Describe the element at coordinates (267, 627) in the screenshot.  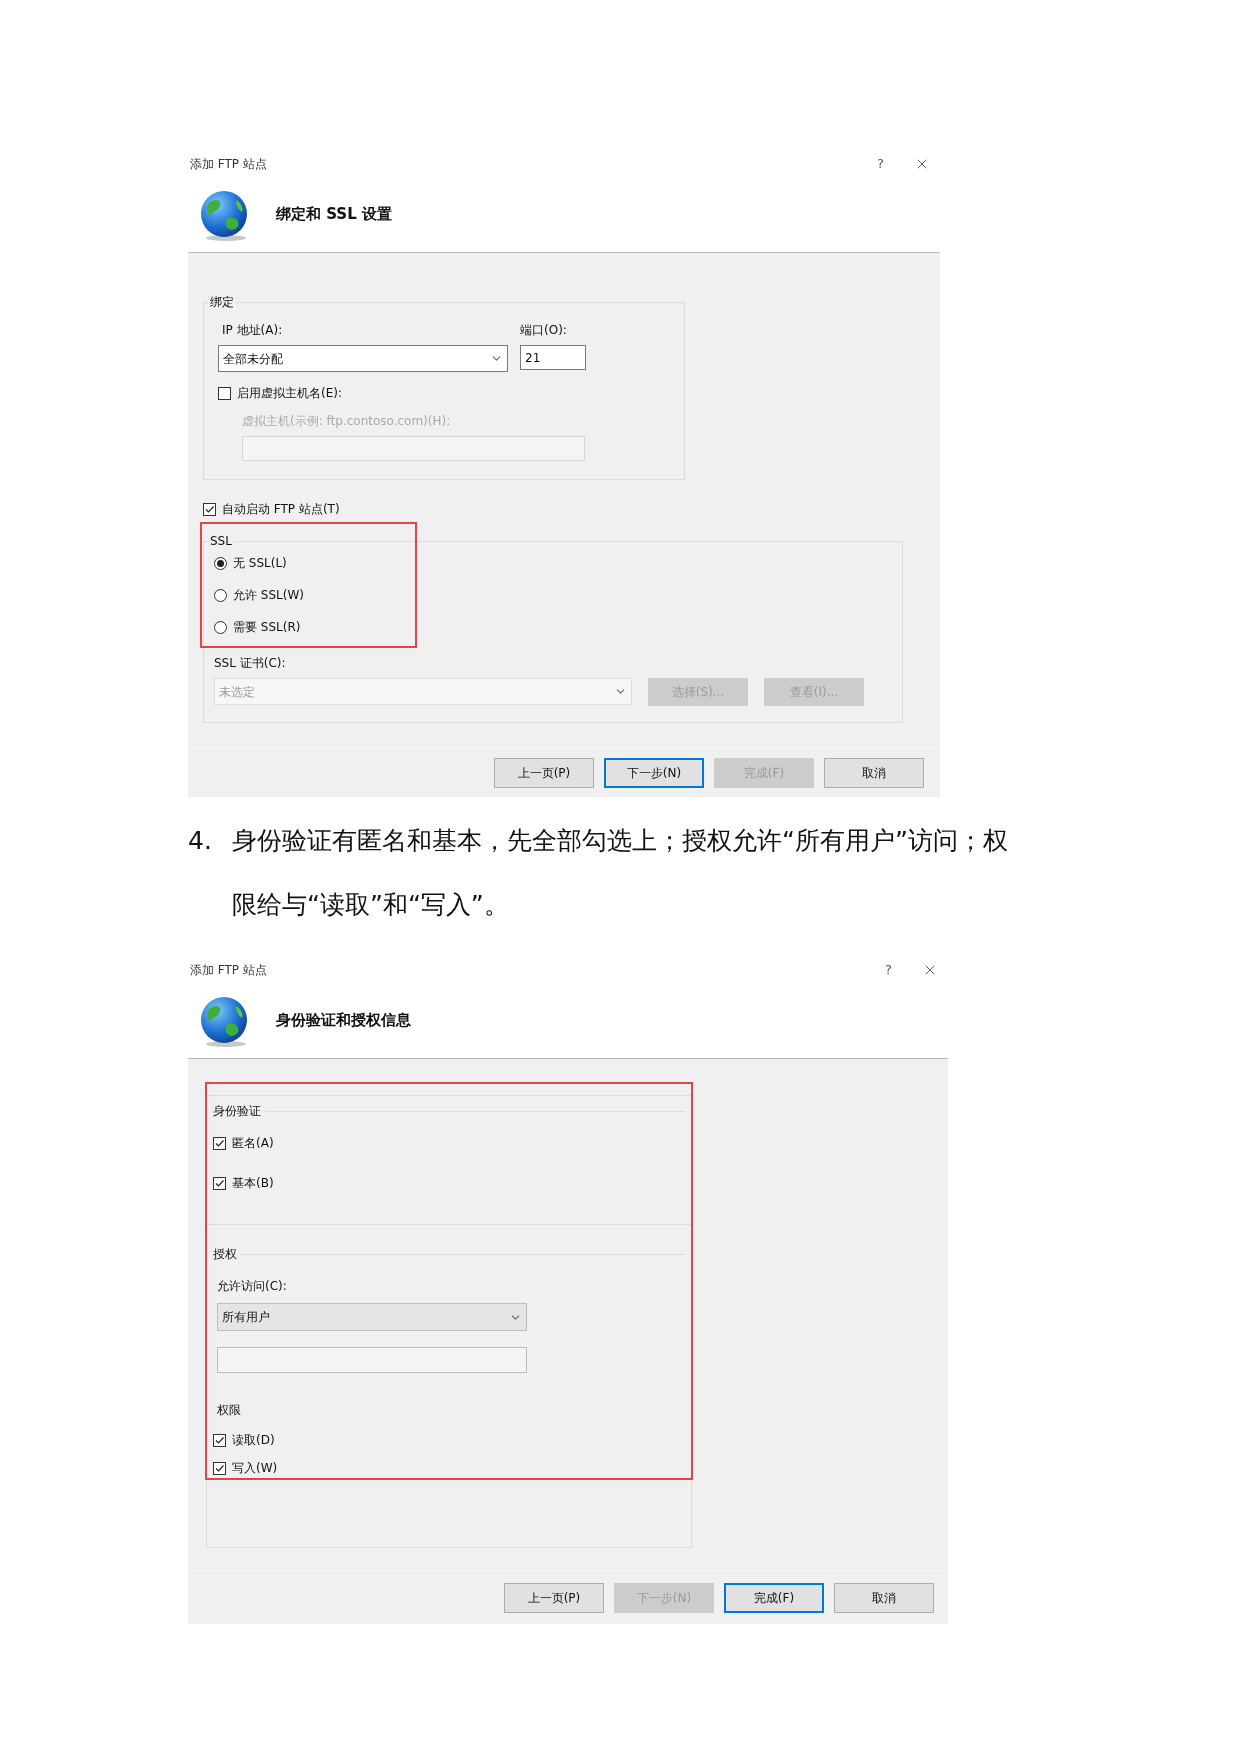
I see `radio-label: 需要 SSL(R)` at that location.